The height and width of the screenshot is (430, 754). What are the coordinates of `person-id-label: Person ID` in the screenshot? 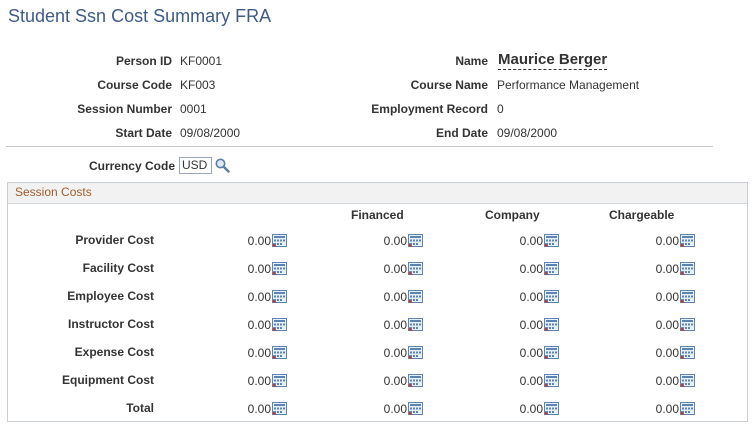 It's located at (143, 61).